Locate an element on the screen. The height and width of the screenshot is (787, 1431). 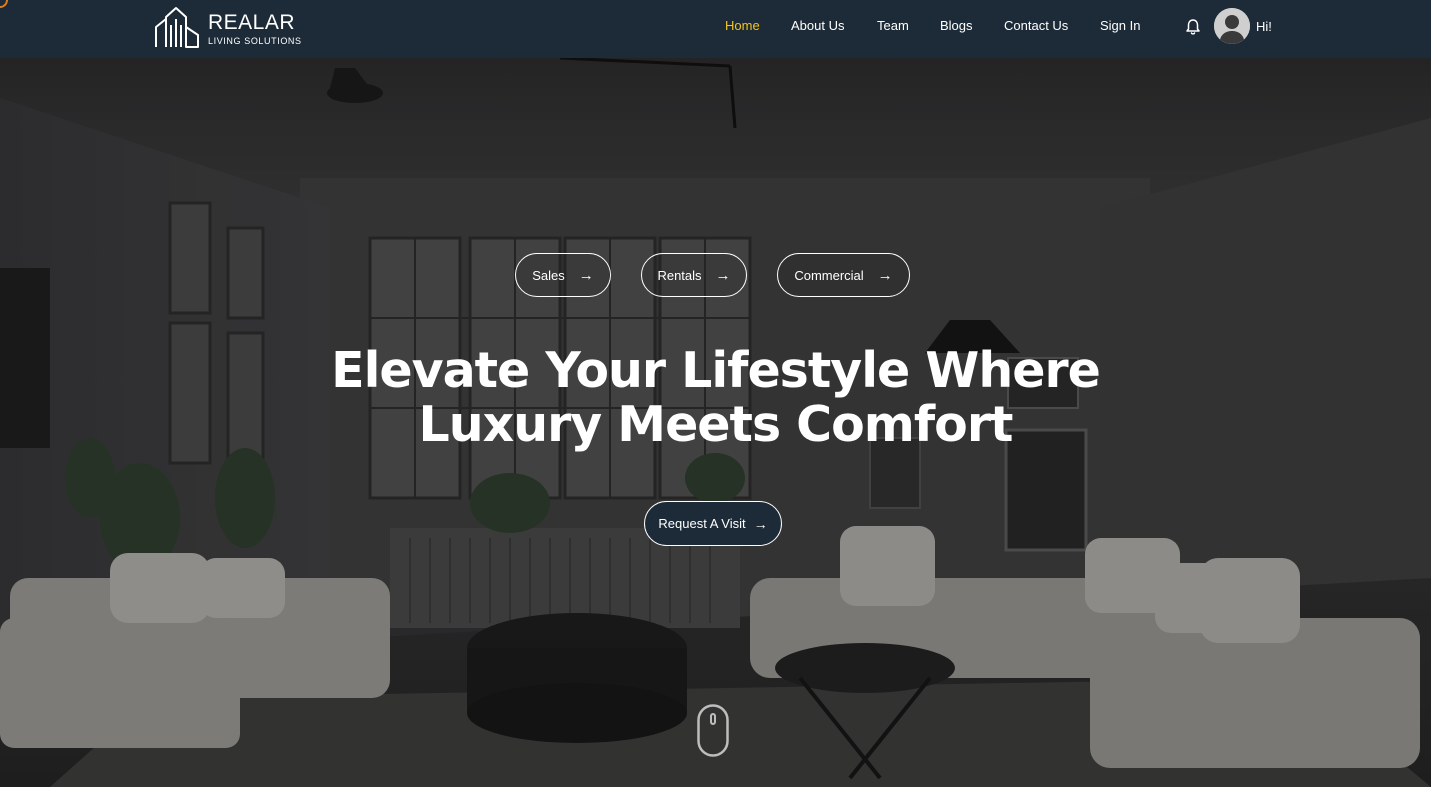
nav-contact-us: Contact Us is located at coordinates (1036, 25).